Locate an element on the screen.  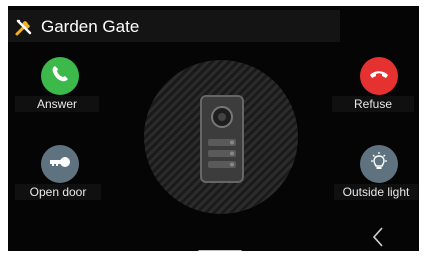
outside-light-label: Outside light is located at coordinates (376, 192).